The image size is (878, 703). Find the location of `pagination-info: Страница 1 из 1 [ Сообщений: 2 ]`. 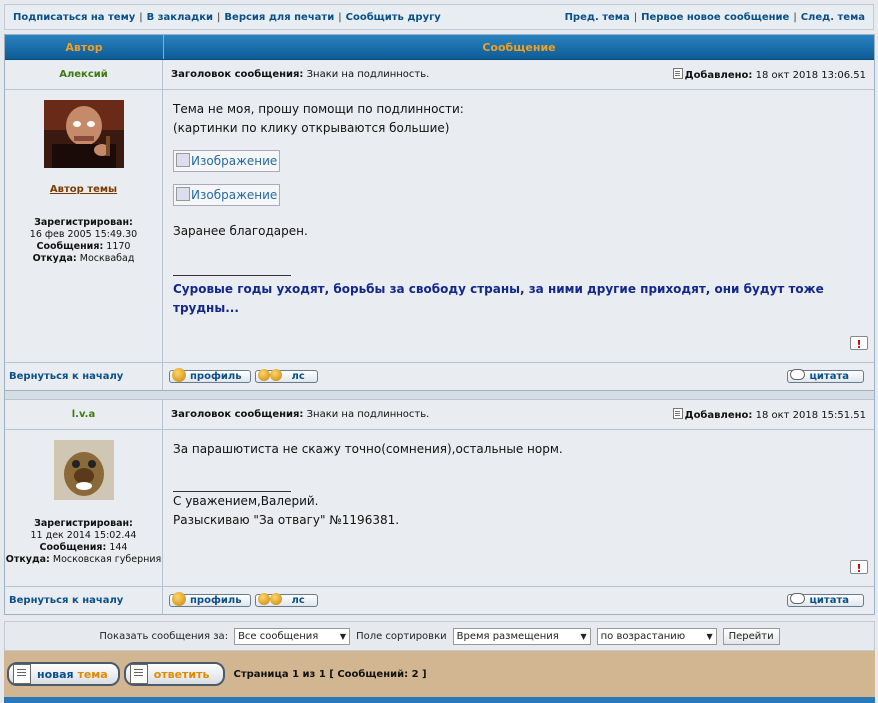

pagination-info: Страница 1 из 1 [ Сообщений: 2 ] is located at coordinates (330, 674).